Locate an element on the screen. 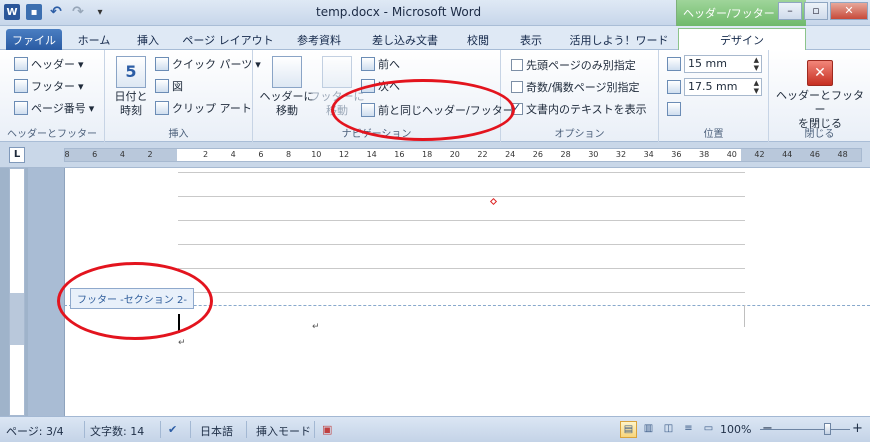 This screenshot has width=870, height=442. tab-page-layout: ページ レイアウト is located at coordinates (228, 39).